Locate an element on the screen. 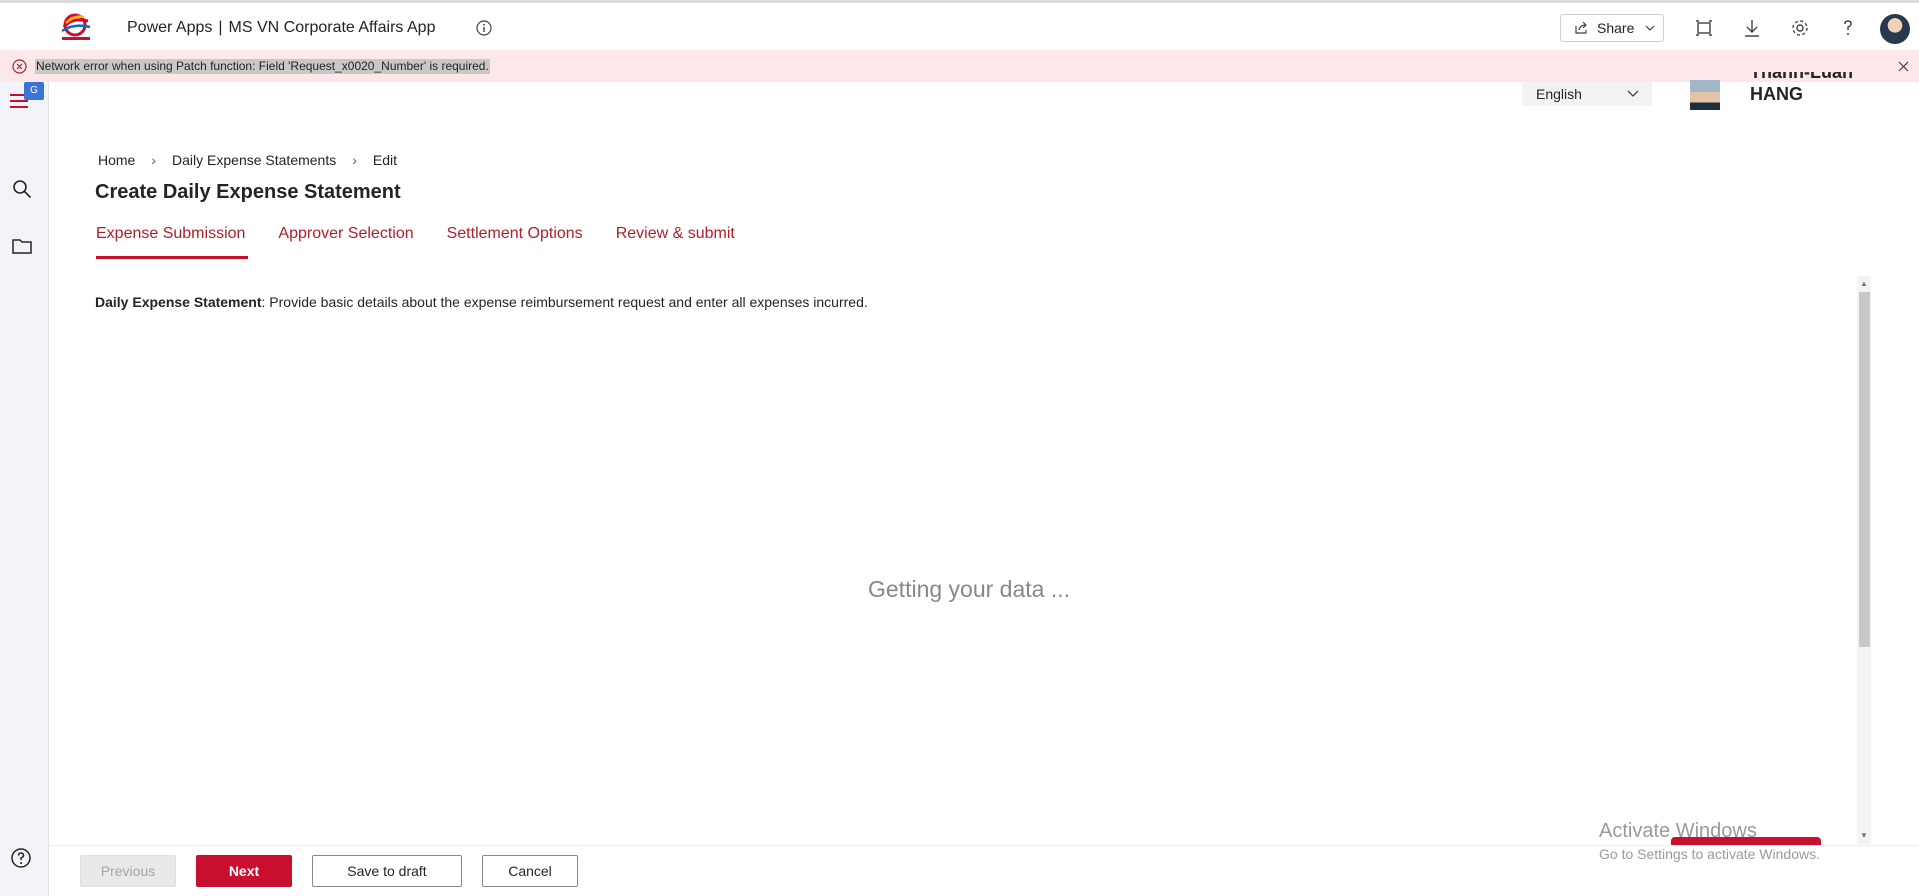  scrollbar-thumb is located at coordinates (1864, 469).